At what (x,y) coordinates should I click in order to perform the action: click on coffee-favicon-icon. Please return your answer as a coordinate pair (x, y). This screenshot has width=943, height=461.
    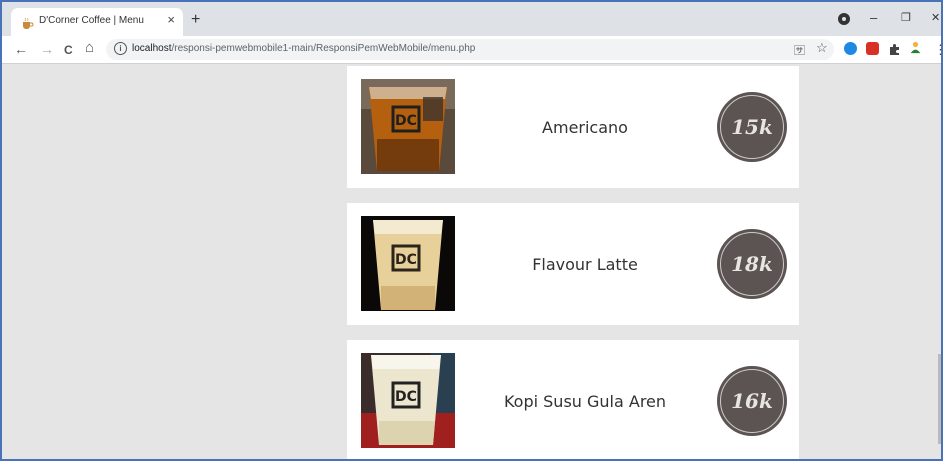
    Looking at the image, I should click on (28, 23).